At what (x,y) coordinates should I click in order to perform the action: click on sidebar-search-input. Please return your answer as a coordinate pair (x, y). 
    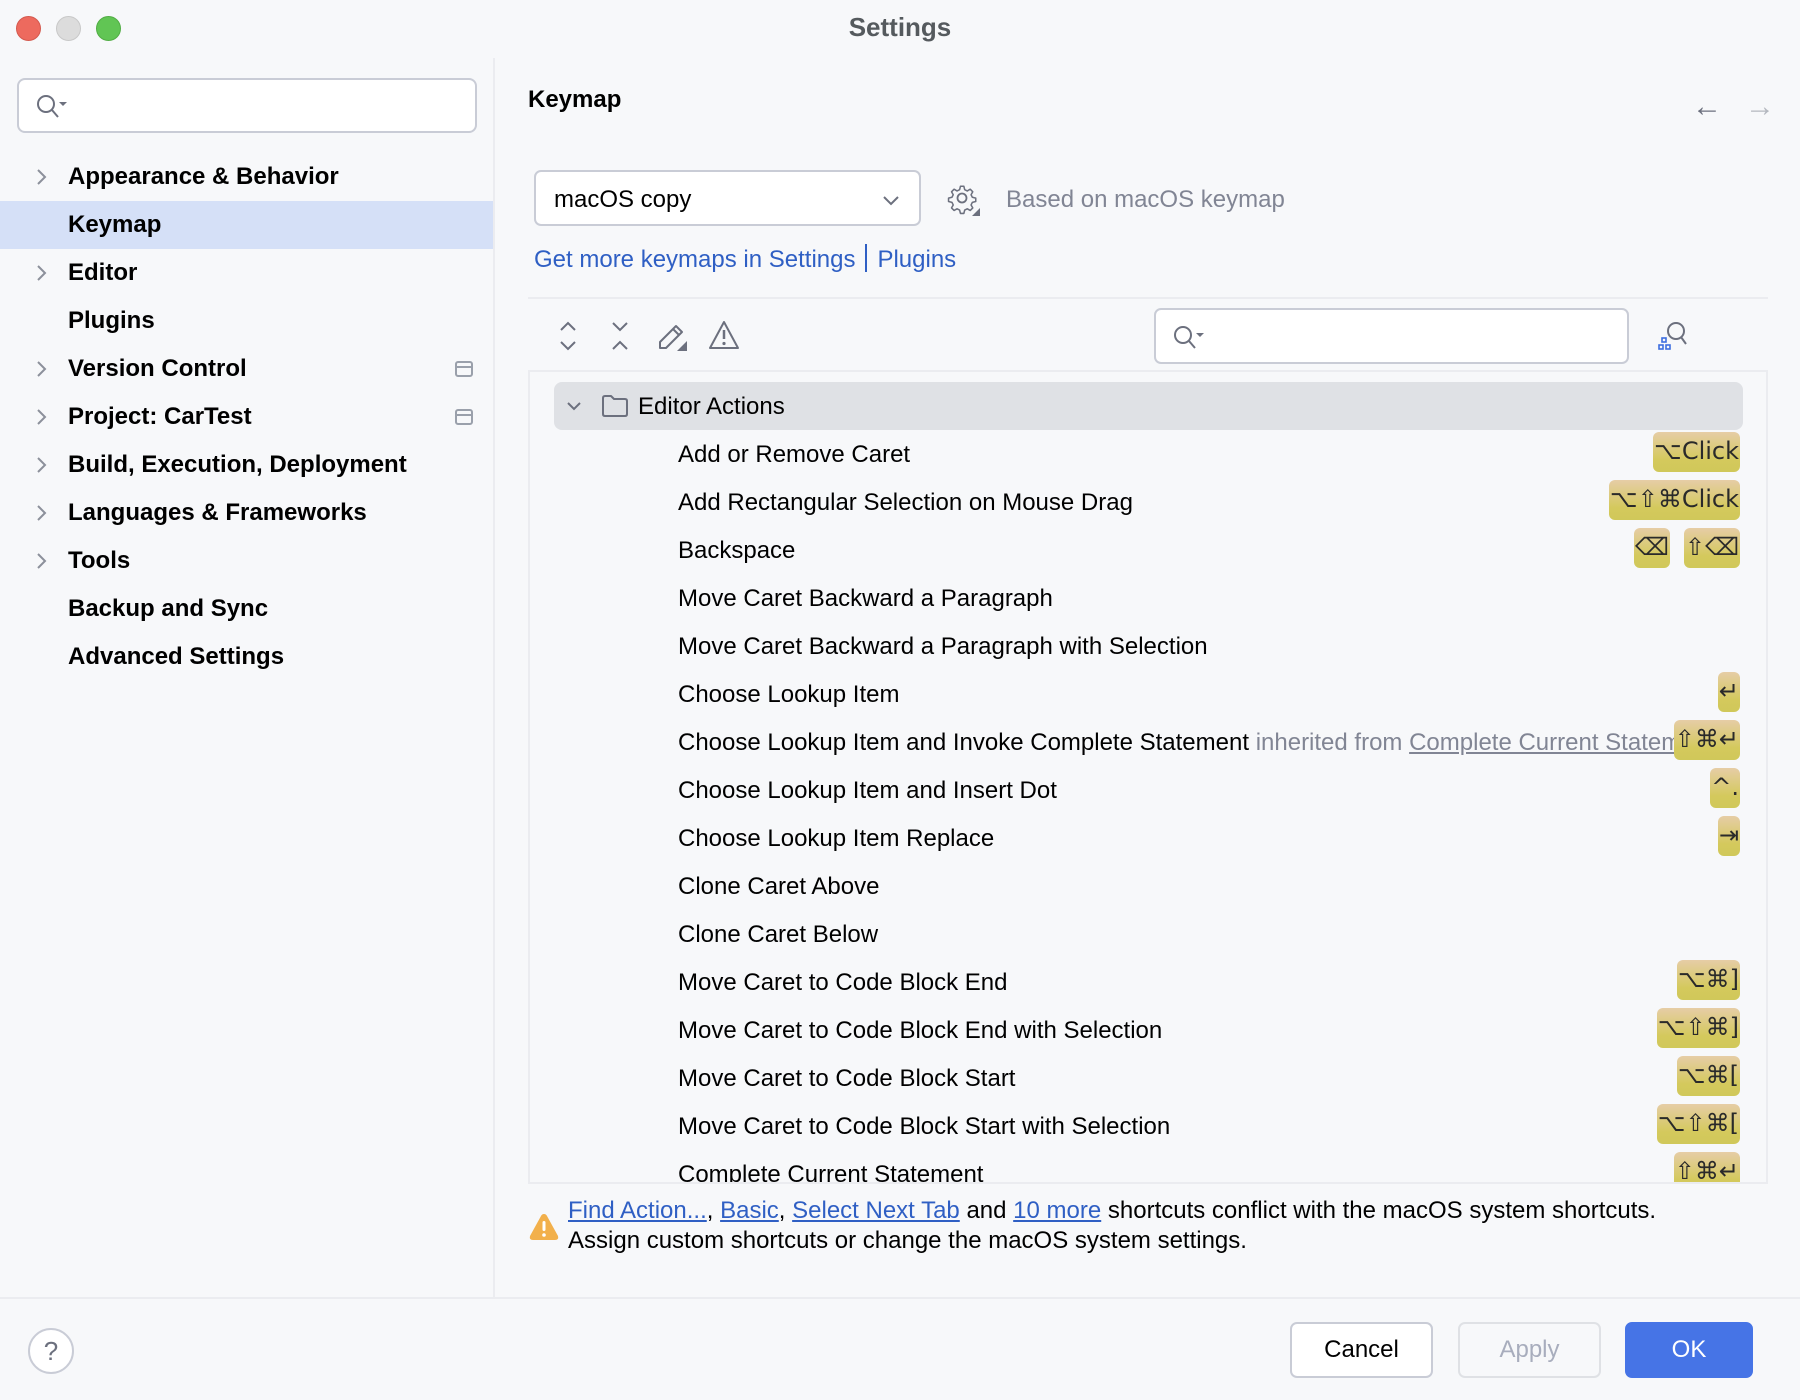
    Looking at the image, I should click on (247, 105).